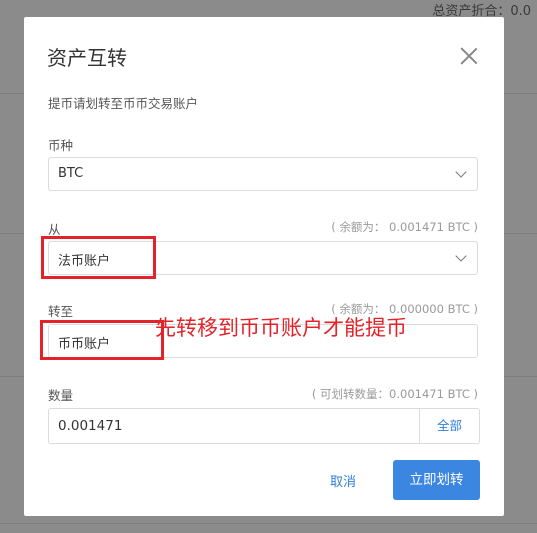 The image size is (537, 533). I want to click on currency-value: BTC, so click(71, 173).